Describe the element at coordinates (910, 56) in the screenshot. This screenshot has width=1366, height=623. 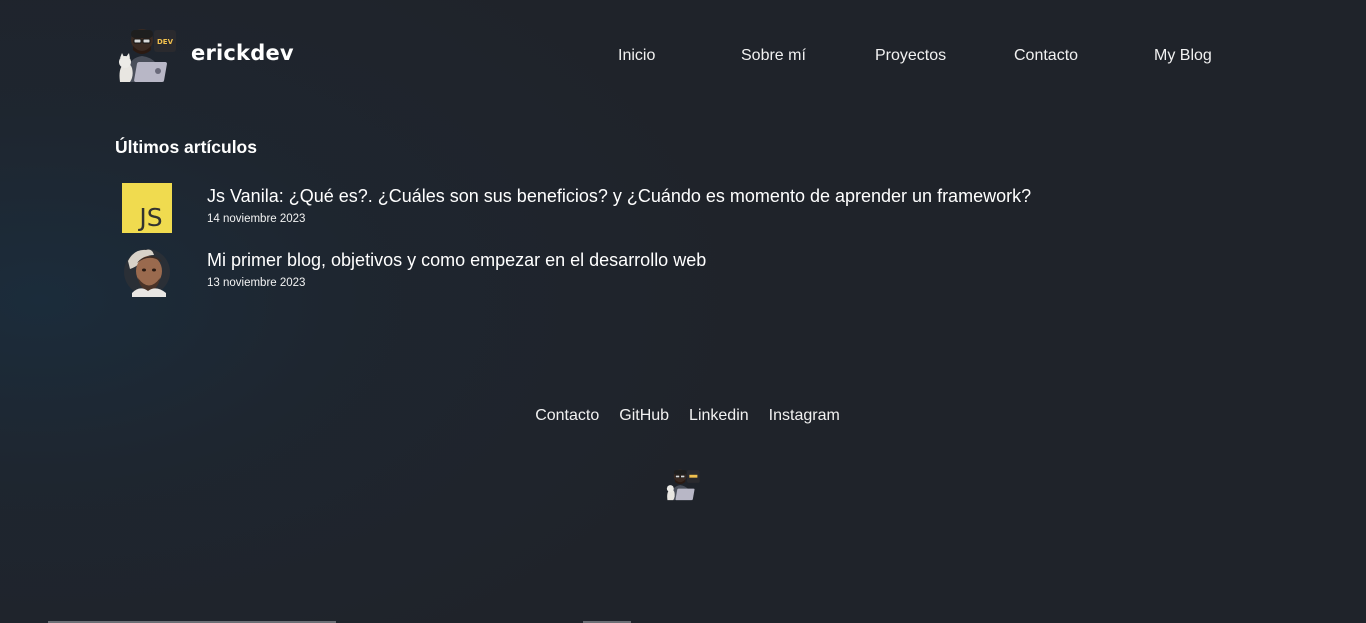
I see `nav-proyectos: Proyectos` at that location.